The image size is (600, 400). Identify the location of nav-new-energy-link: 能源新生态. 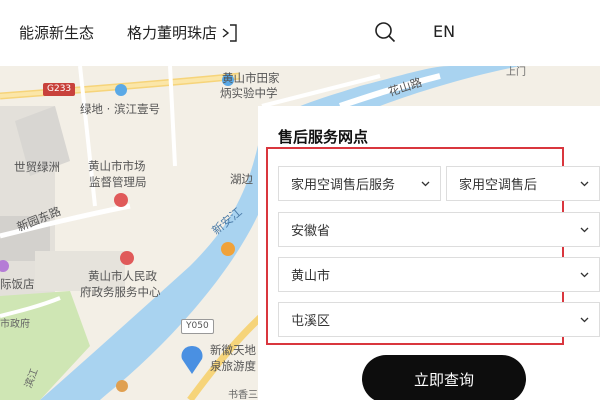
(56, 32).